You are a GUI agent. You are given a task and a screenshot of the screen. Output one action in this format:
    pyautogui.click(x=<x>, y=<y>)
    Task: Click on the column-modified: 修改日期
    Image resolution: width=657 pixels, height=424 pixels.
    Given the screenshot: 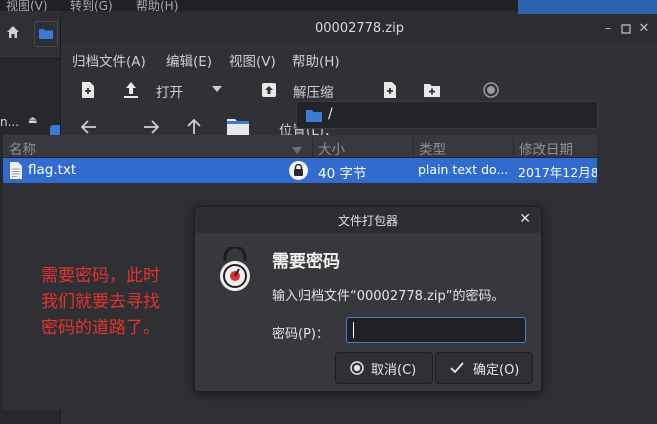 What is the action you would take?
    pyautogui.click(x=546, y=148)
    